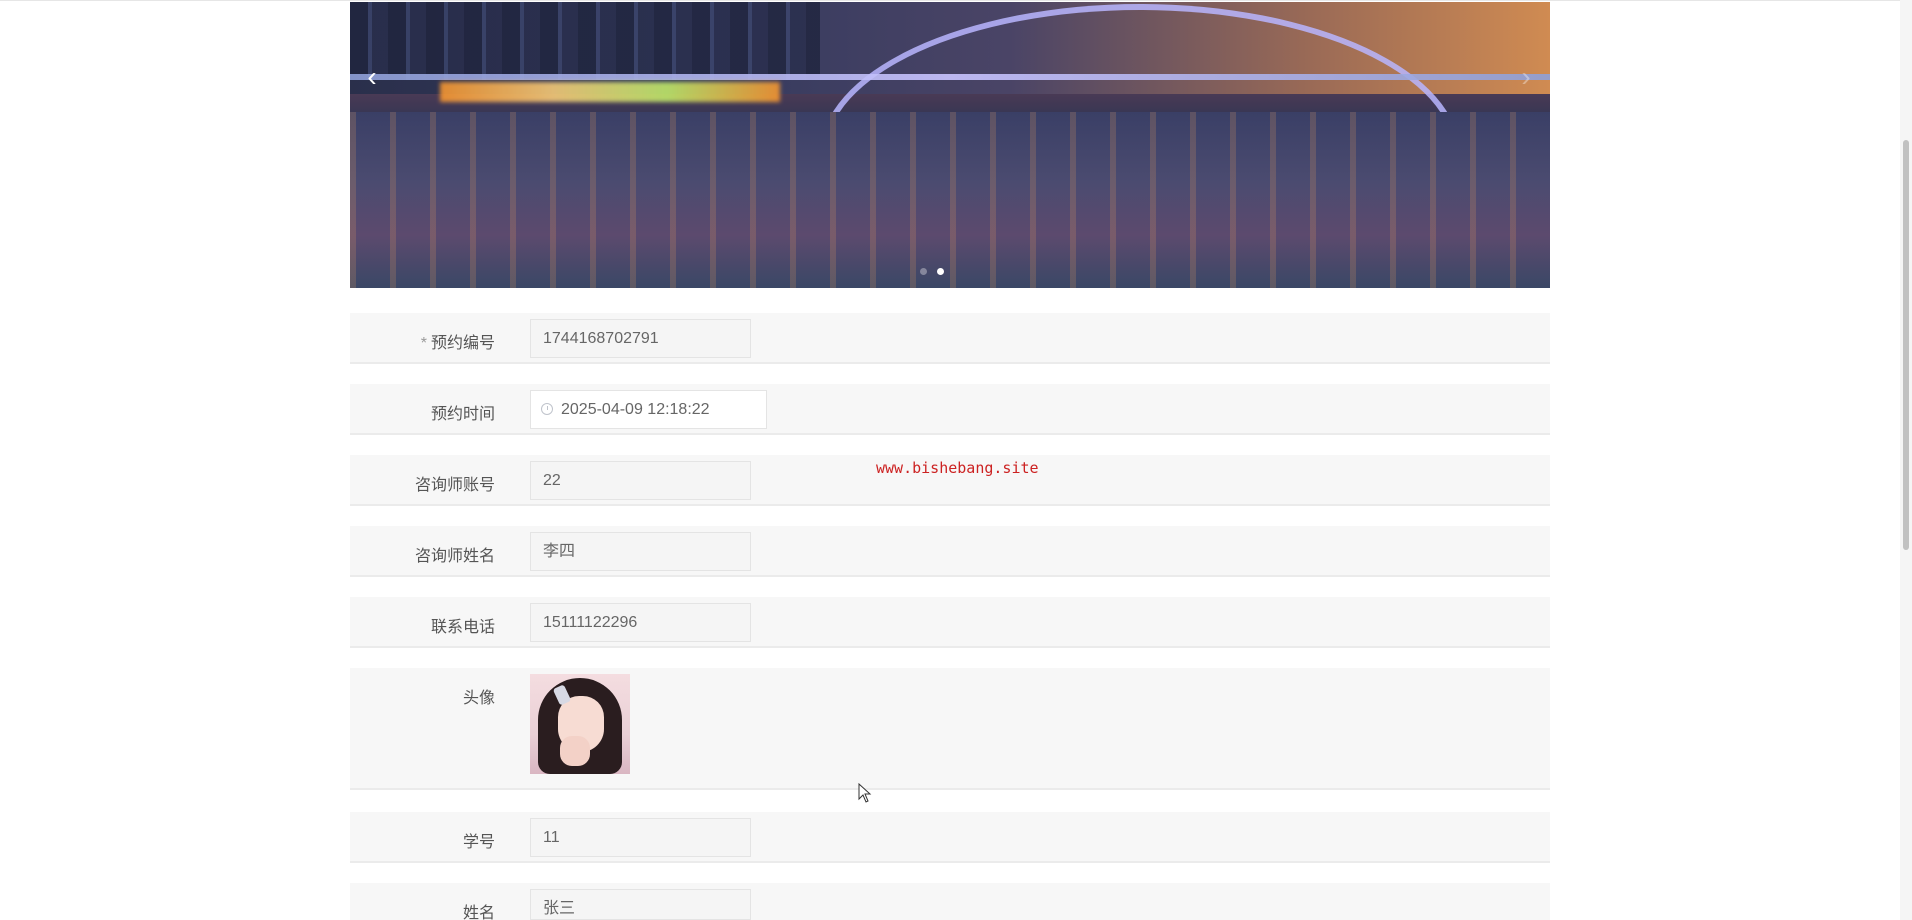 The height and width of the screenshot is (920, 1912). What do you see at coordinates (950, 837) in the screenshot?
I see `form-row-student-id: 学号 11` at bounding box center [950, 837].